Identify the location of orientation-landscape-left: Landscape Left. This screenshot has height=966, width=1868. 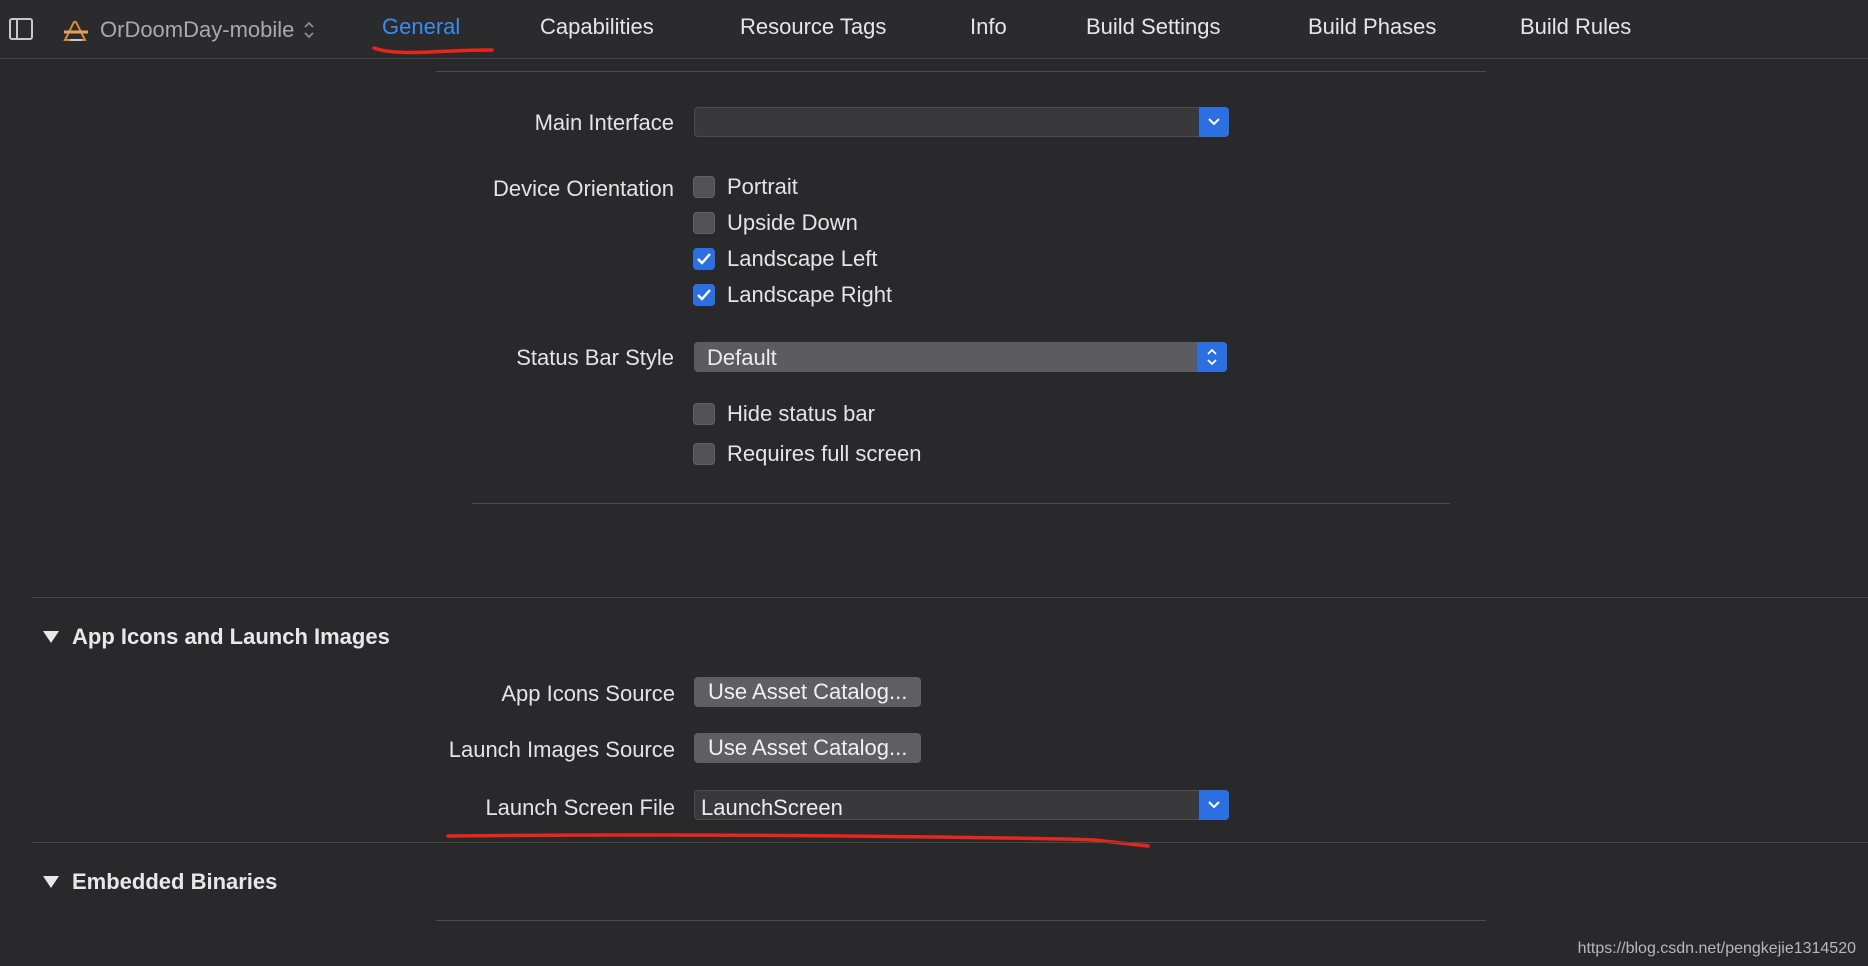
(785, 259).